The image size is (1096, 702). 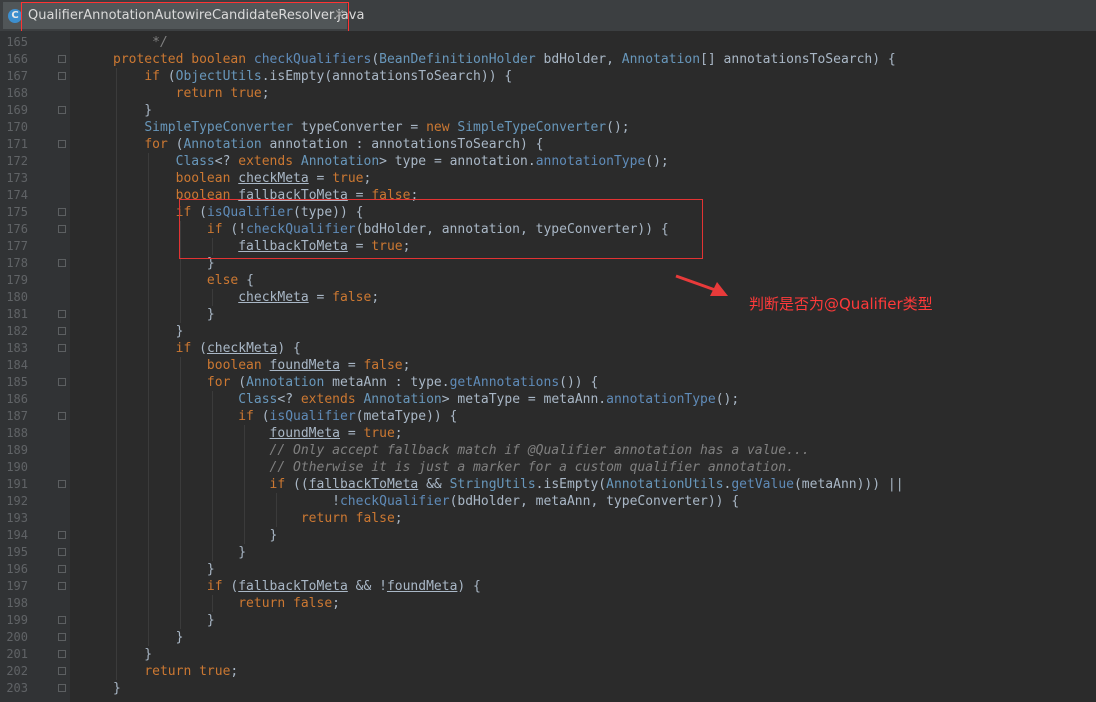 I want to click on indent-guide, so click(x=212, y=246).